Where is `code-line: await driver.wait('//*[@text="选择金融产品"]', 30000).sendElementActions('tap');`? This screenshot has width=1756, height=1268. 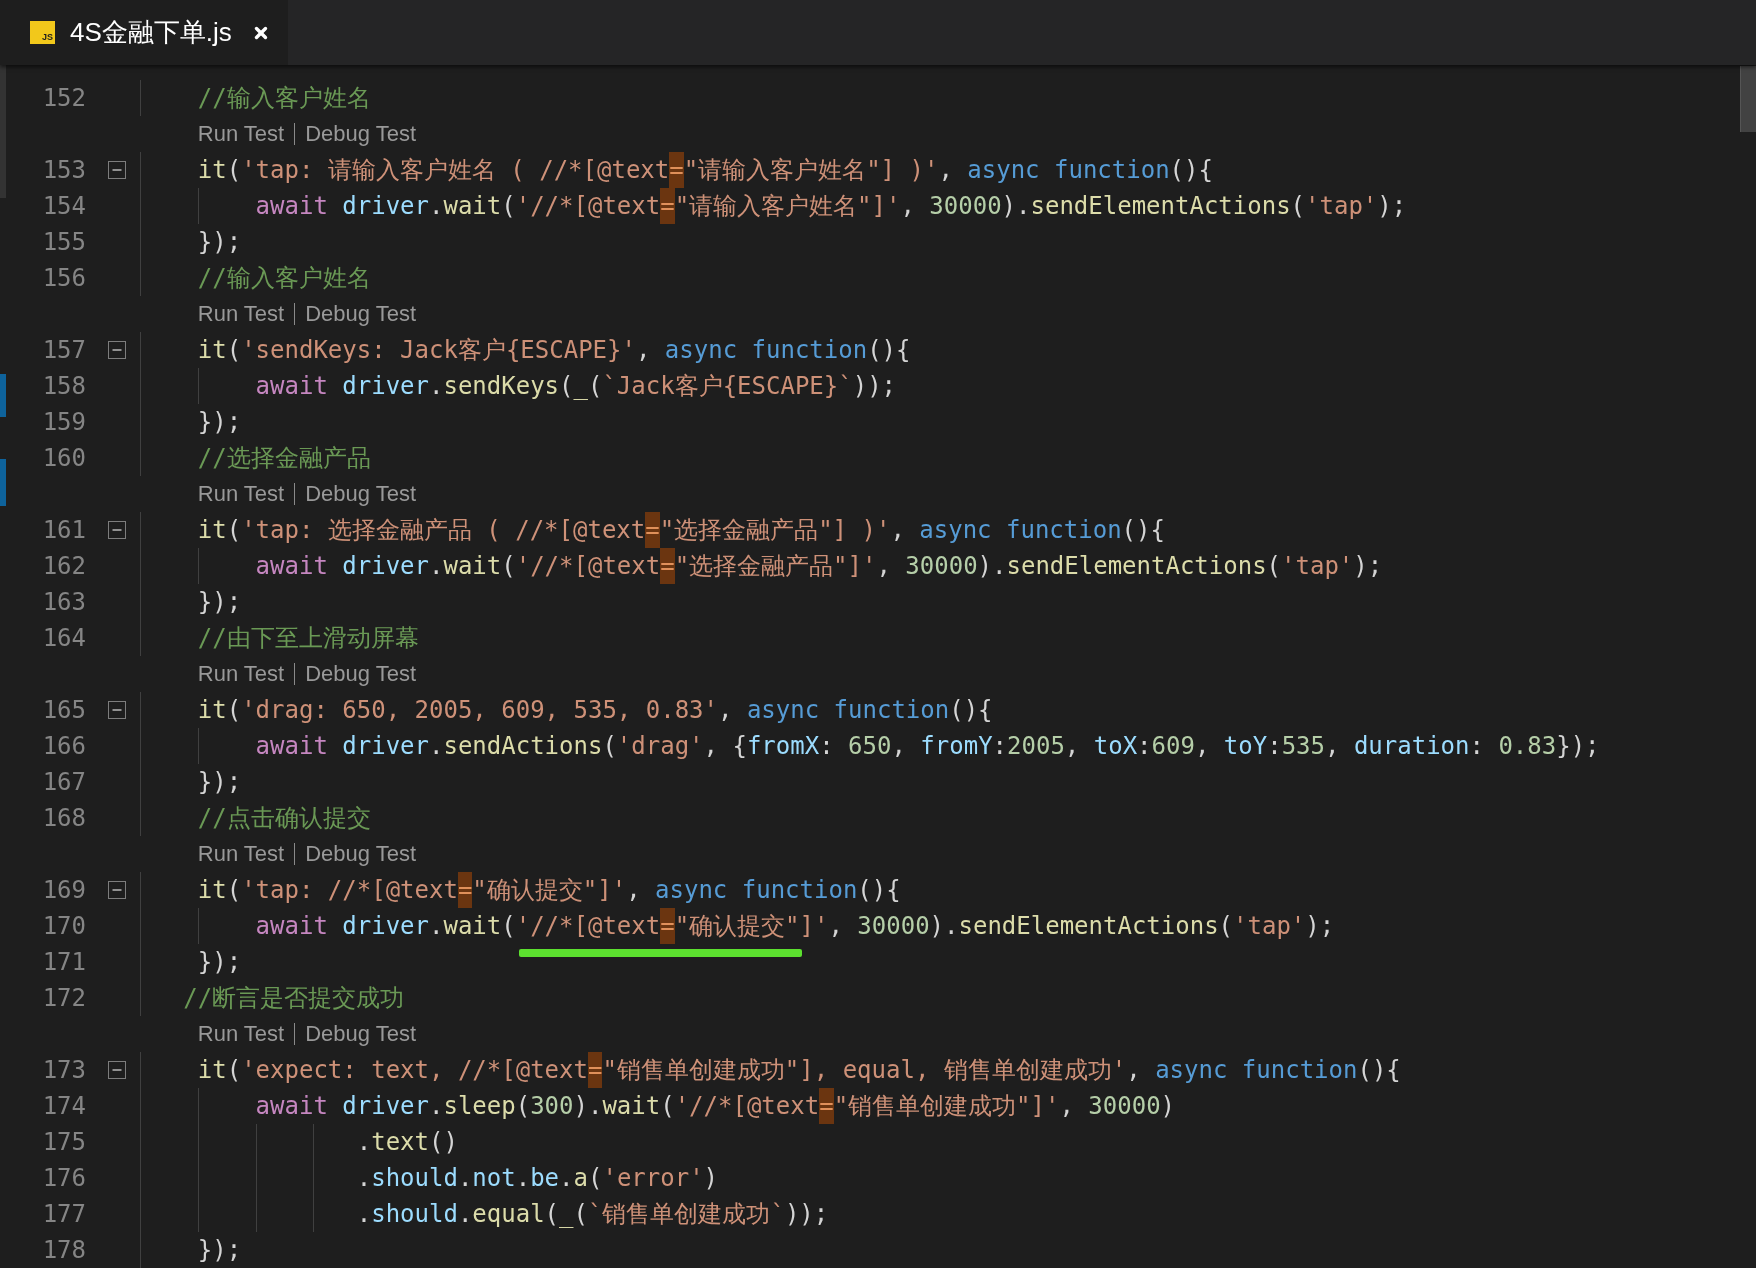 code-line: await driver.wait('//*[@text="选择金融产品"]', 30000).sendElementActions('tap'); is located at coordinates (819, 566).